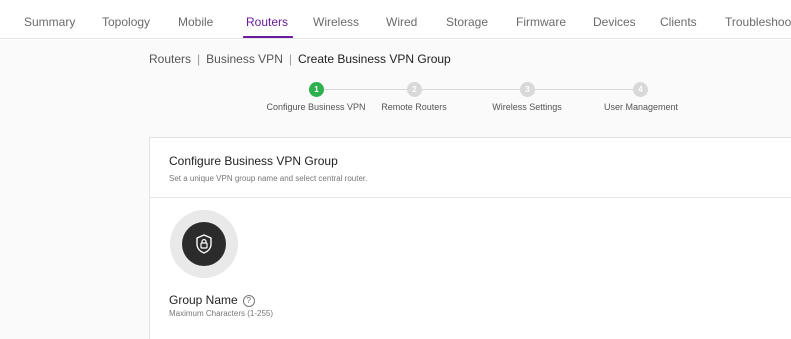 The width and height of the screenshot is (791, 339). What do you see at coordinates (640, 89) in the screenshot?
I see `step-4-indicator: 4` at bounding box center [640, 89].